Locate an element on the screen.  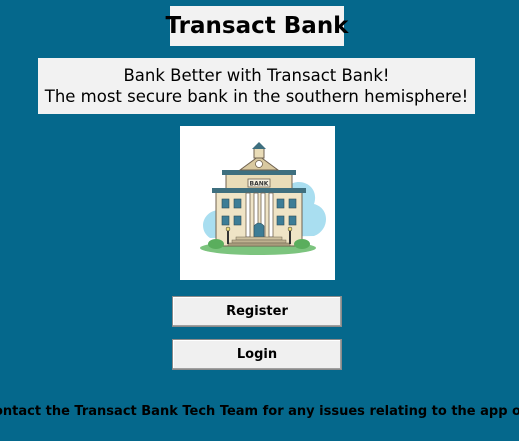
bank-building-icon: BANK is located at coordinates (263, 198).